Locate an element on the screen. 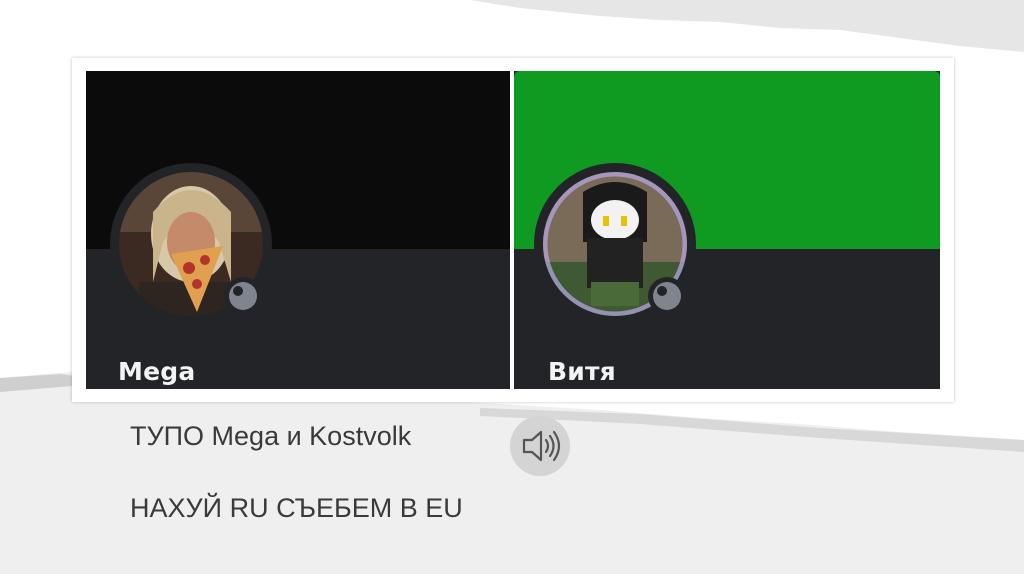 Image resolution: width=1024 pixels, height=574 pixels. speaker-icon is located at coordinates (541, 446).